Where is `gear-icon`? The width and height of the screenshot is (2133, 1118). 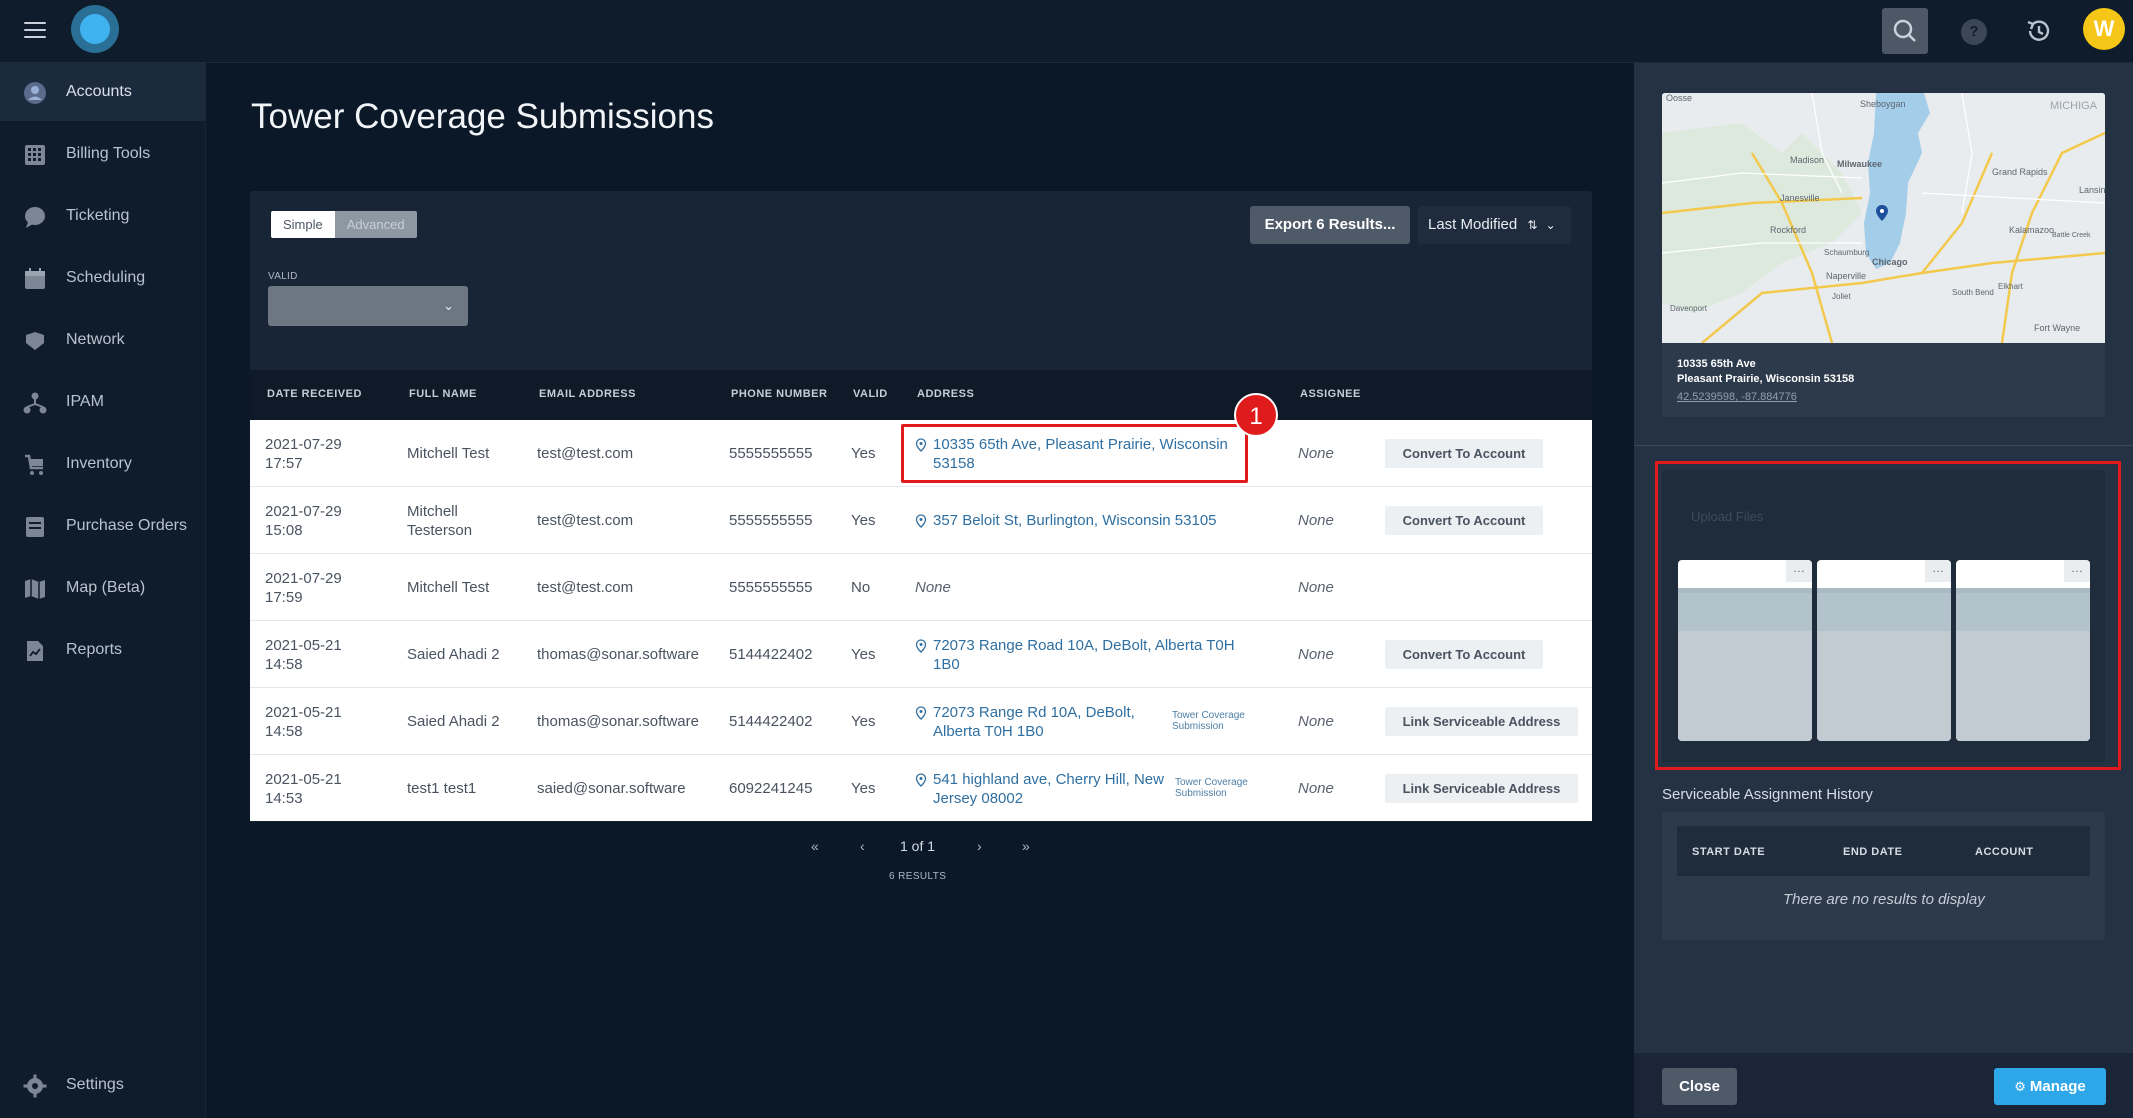
gear-icon is located at coordinates (35, 1086).